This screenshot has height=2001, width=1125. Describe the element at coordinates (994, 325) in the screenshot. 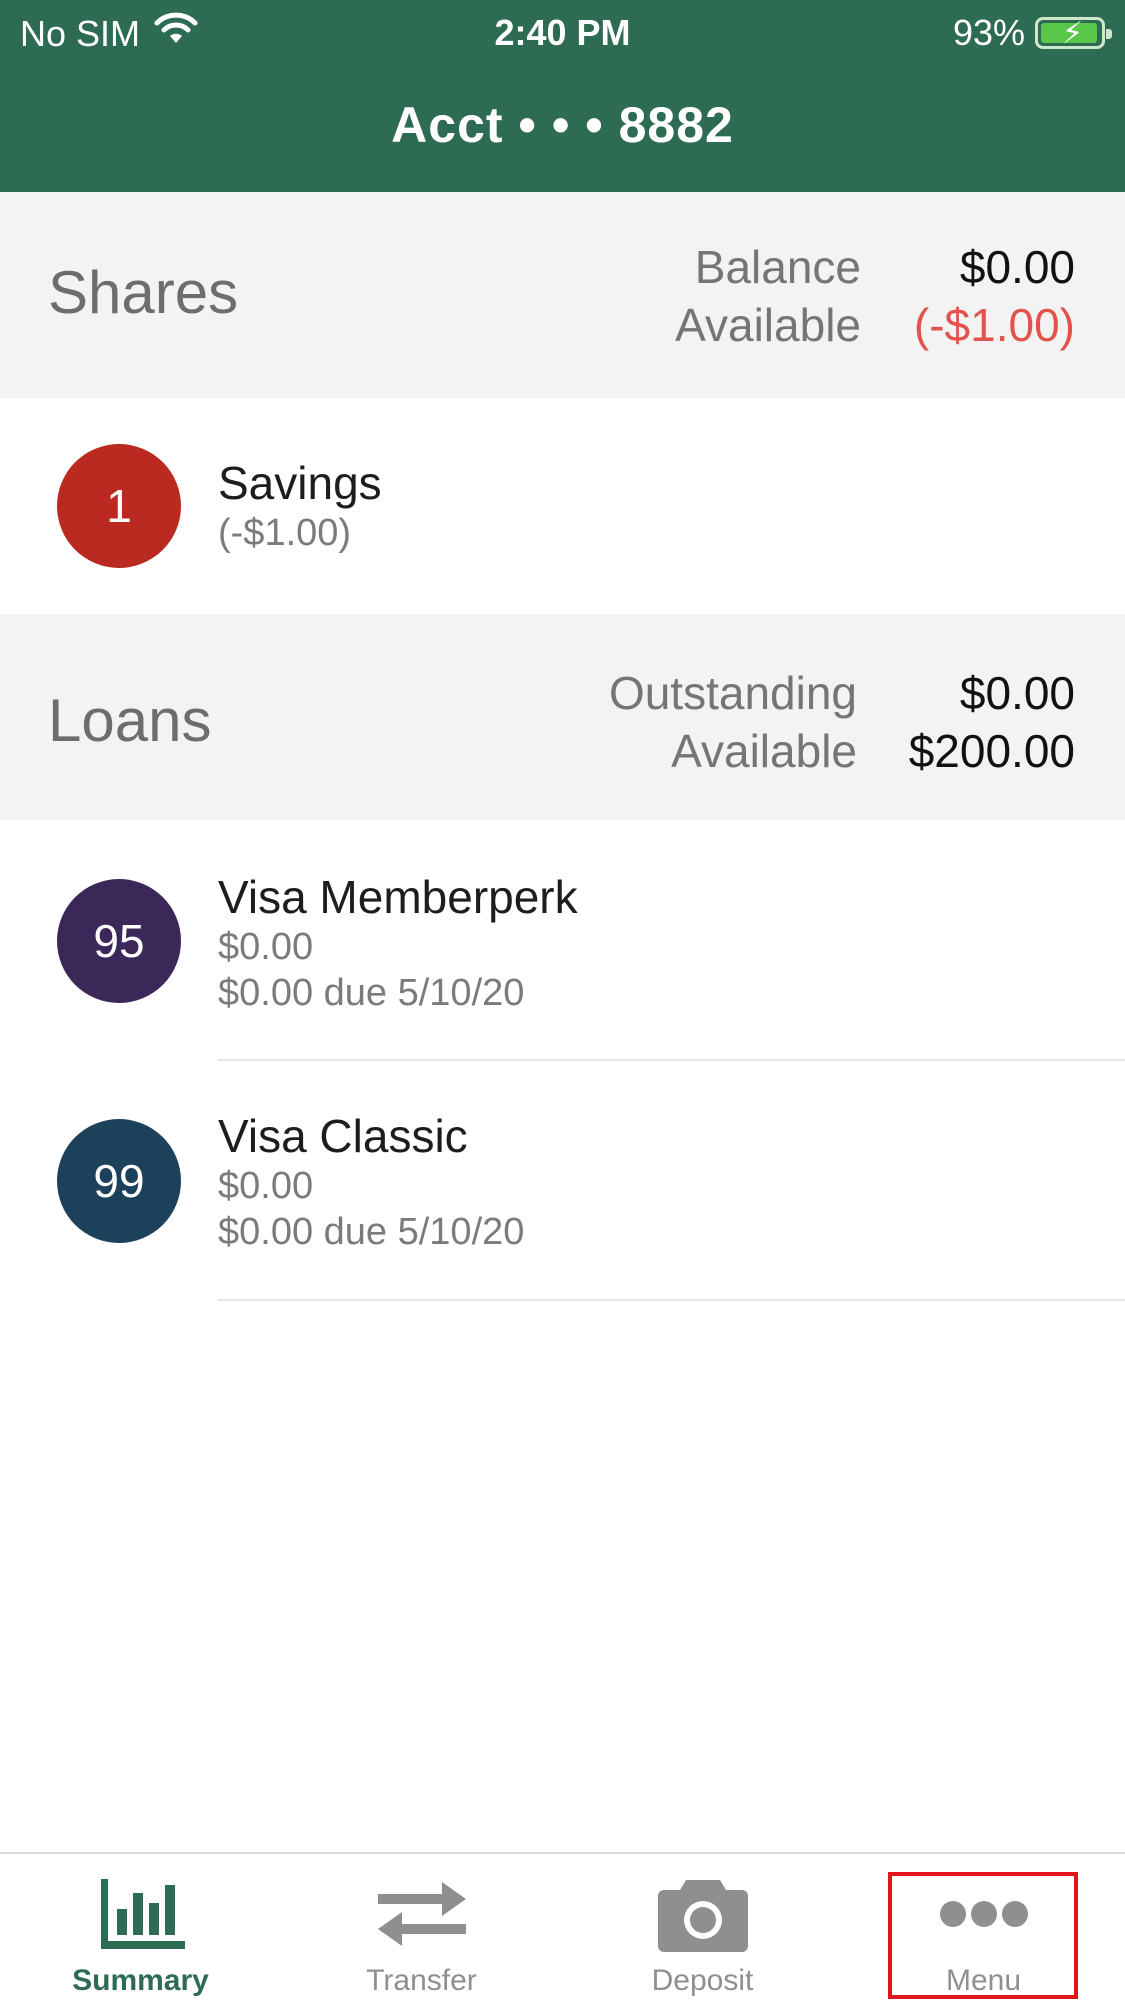

I see `available-value: (-$1.00)` at that location.